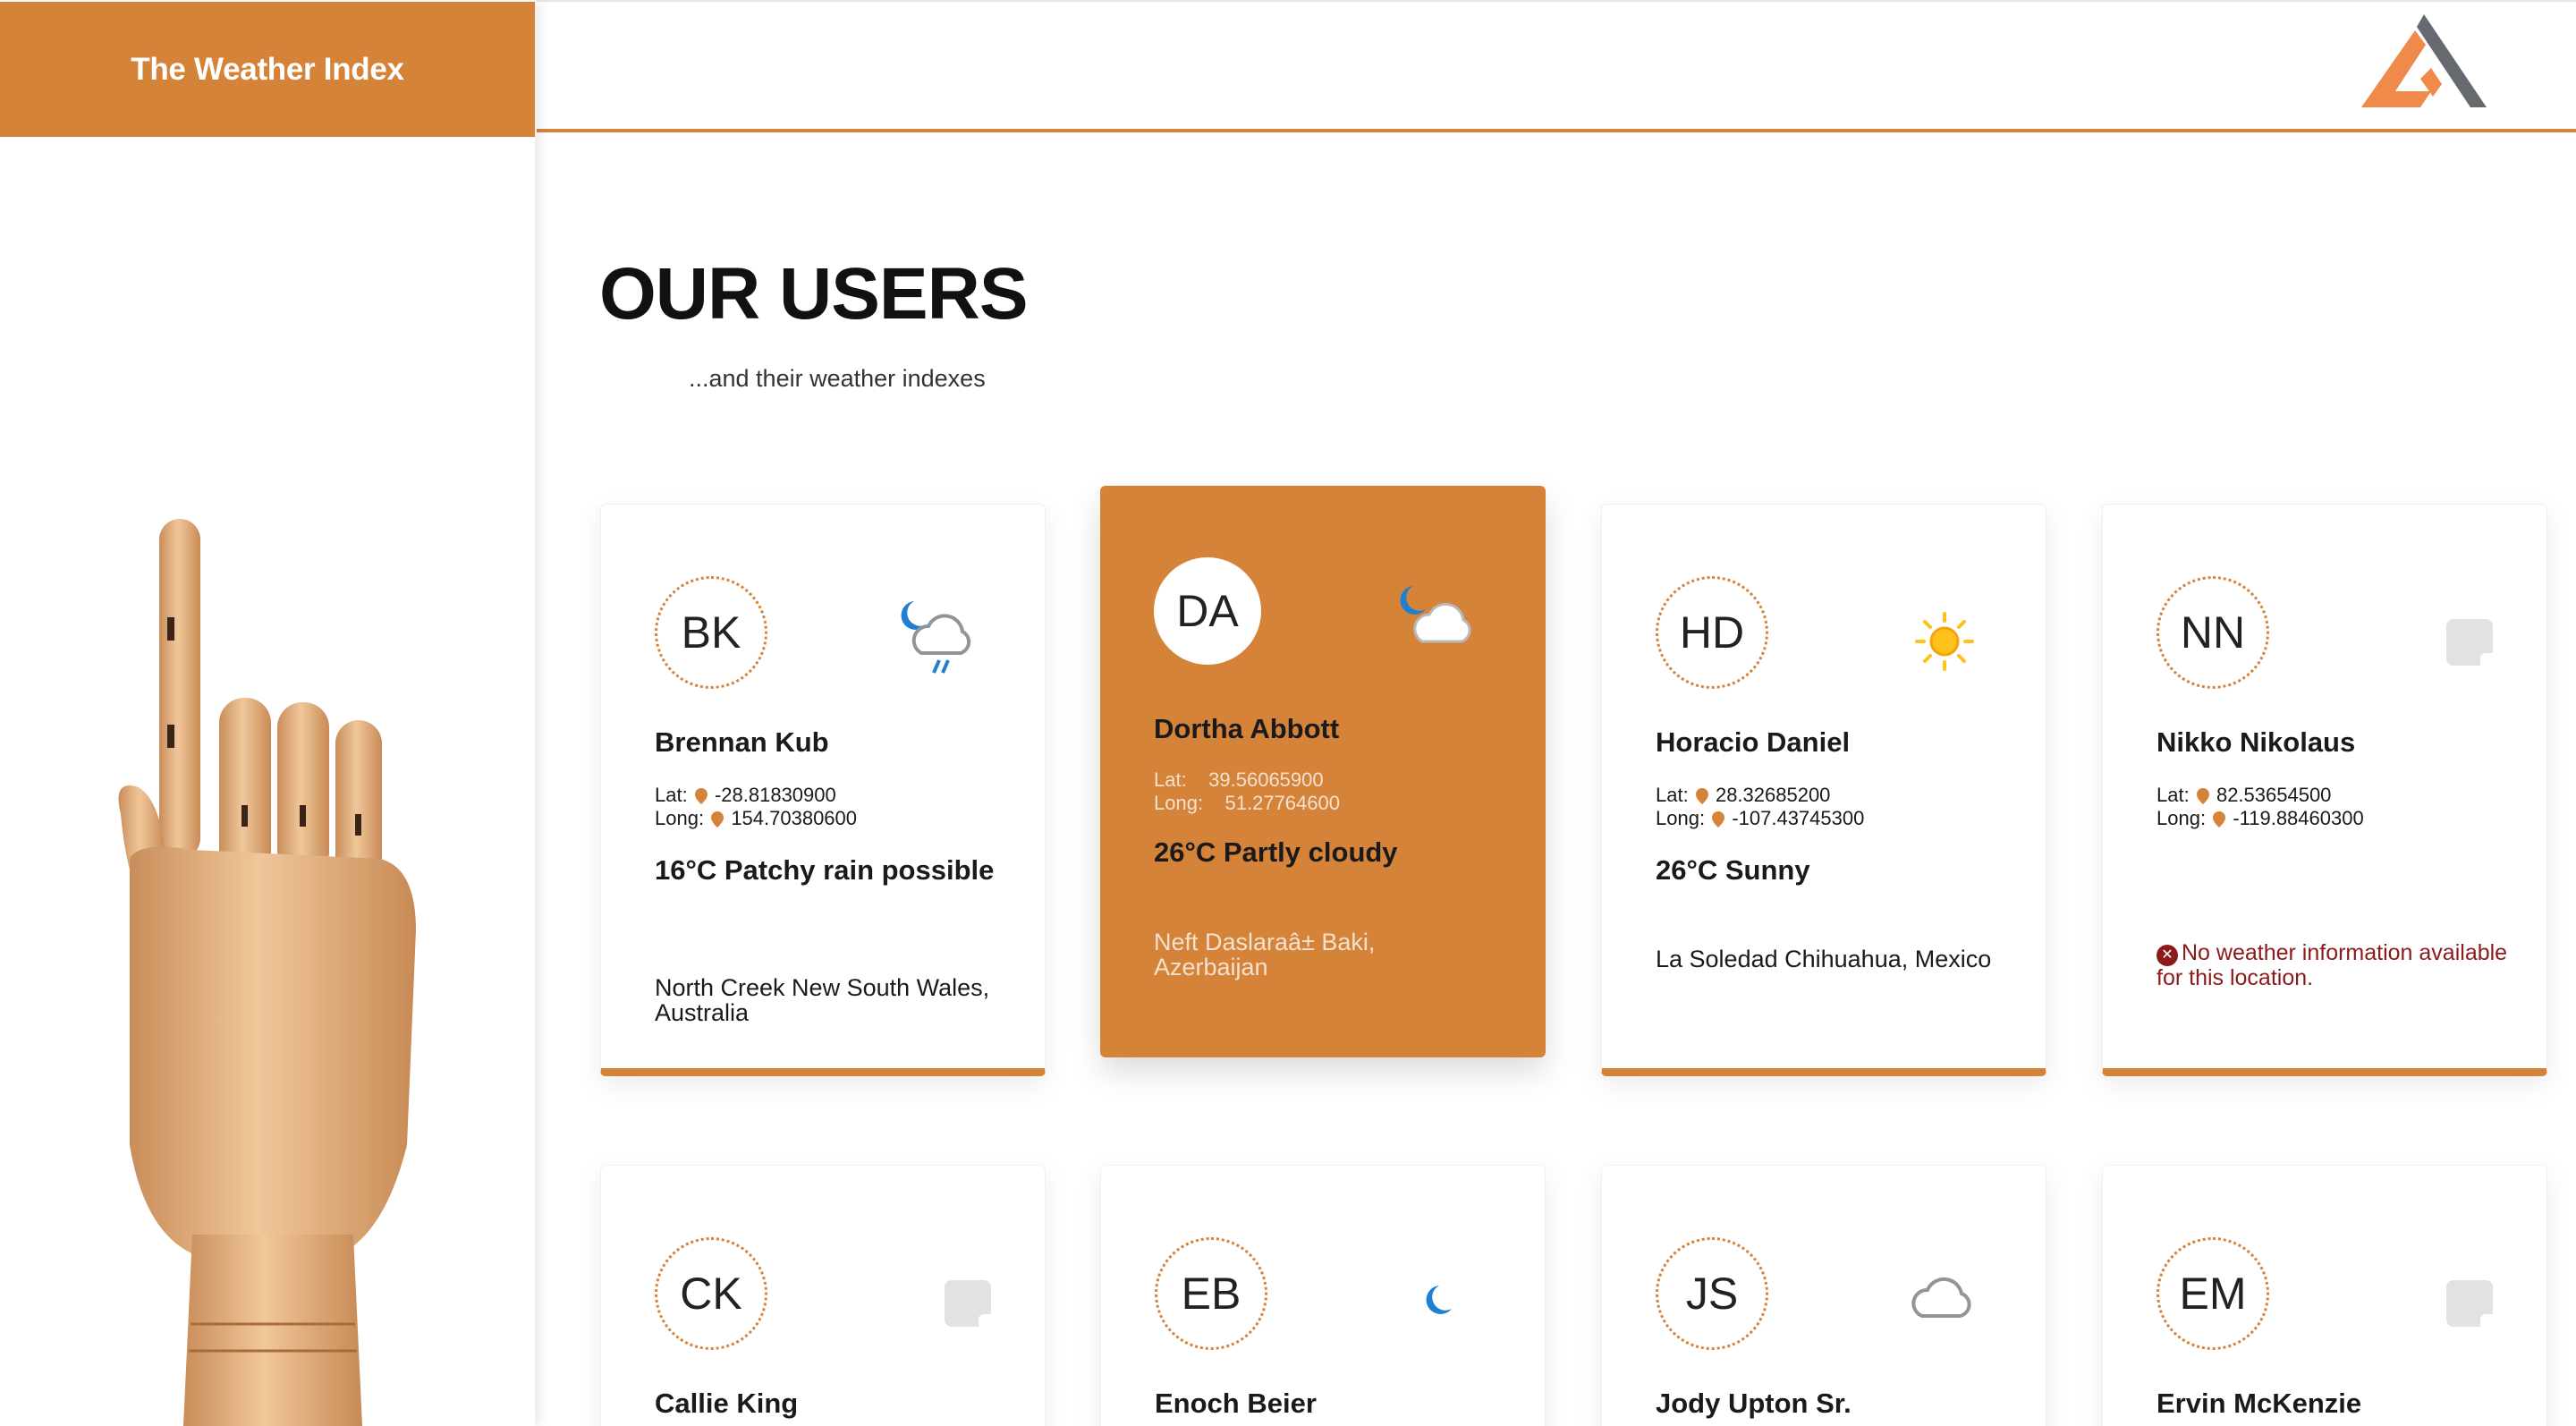  I want to click on lat-value: 82.53654500, so click(2274, 795).